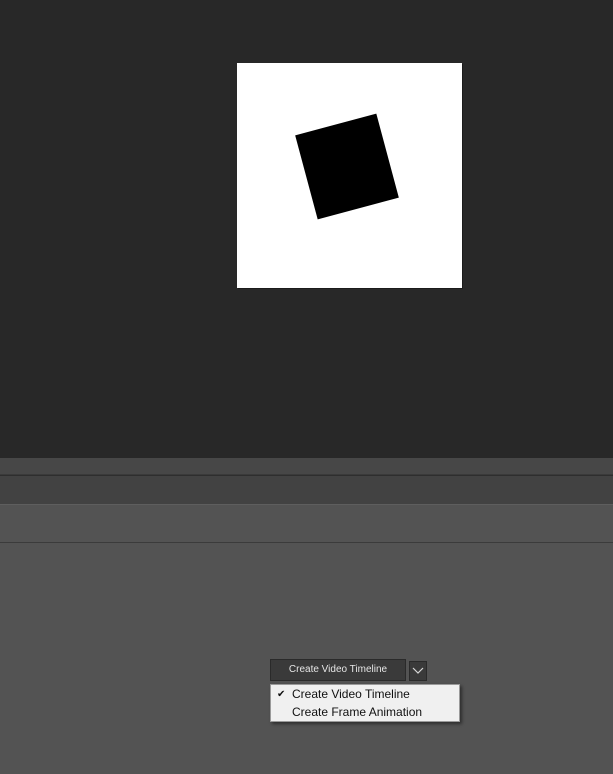  I want to click on chevron-down-icon, so click(418, 670).